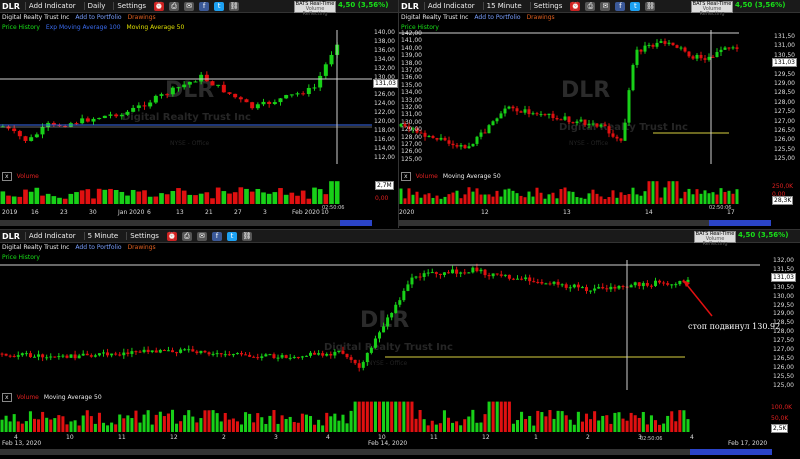  Describe the element at coordinates (784, 102) in the screenshot. I see `y-tick-label-right: 128,00` at that location.